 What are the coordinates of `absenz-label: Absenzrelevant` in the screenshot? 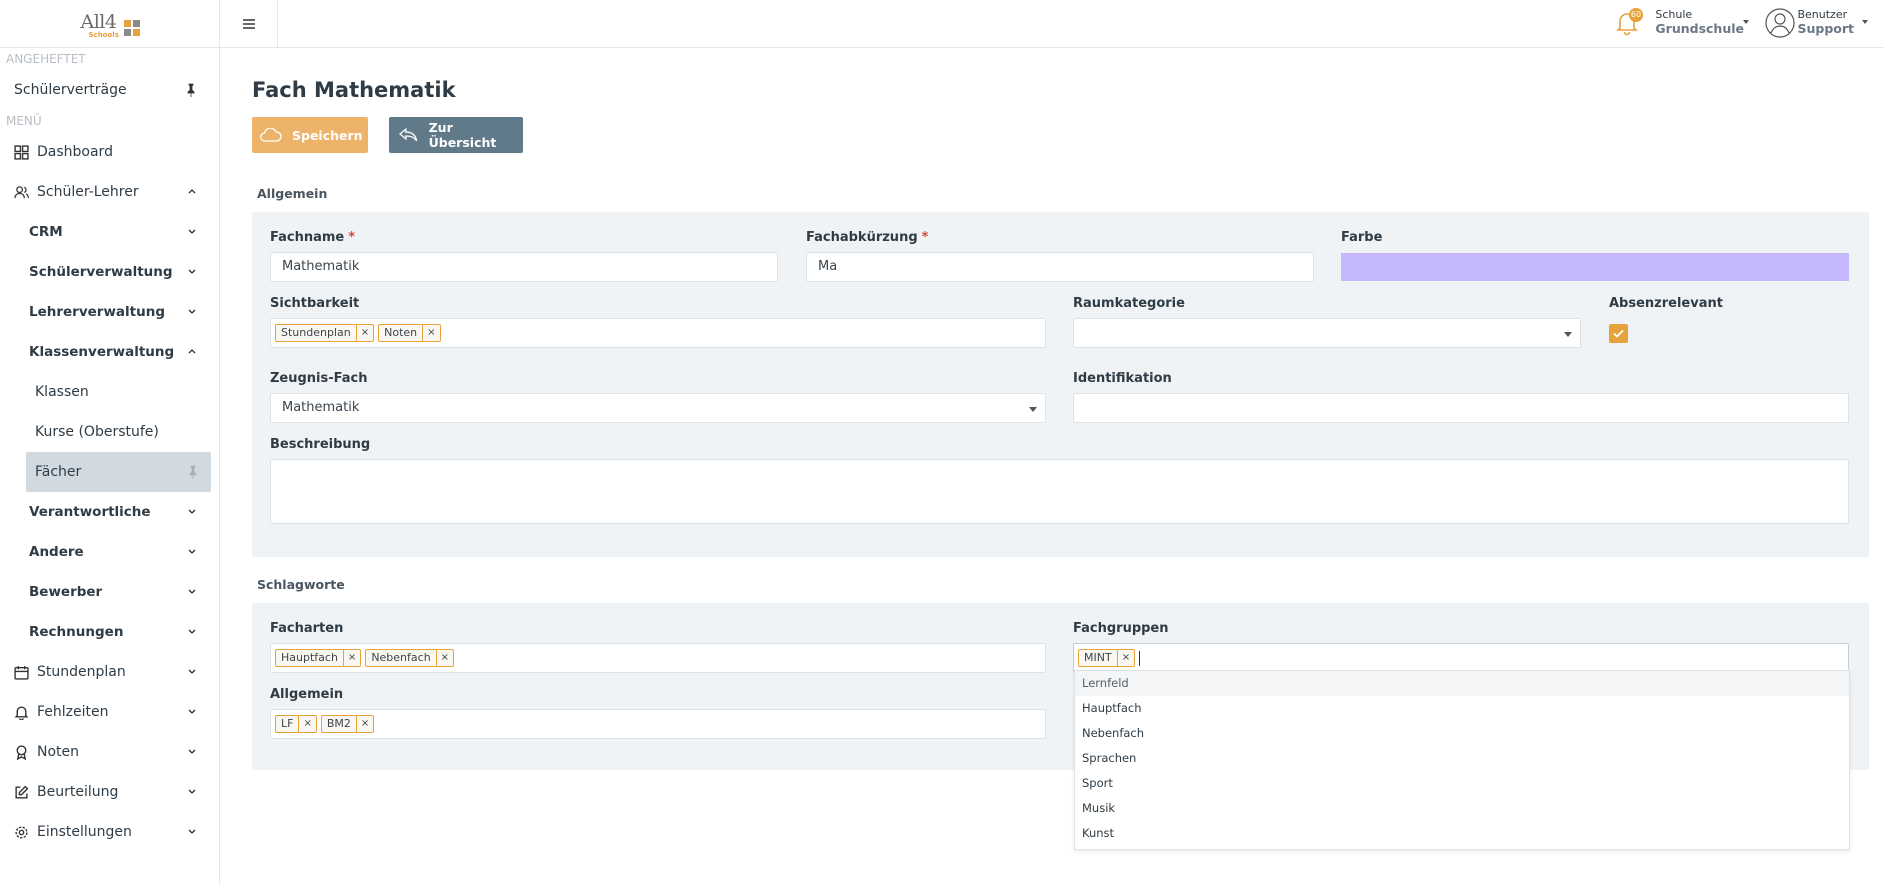 It's located at (1666, 303).